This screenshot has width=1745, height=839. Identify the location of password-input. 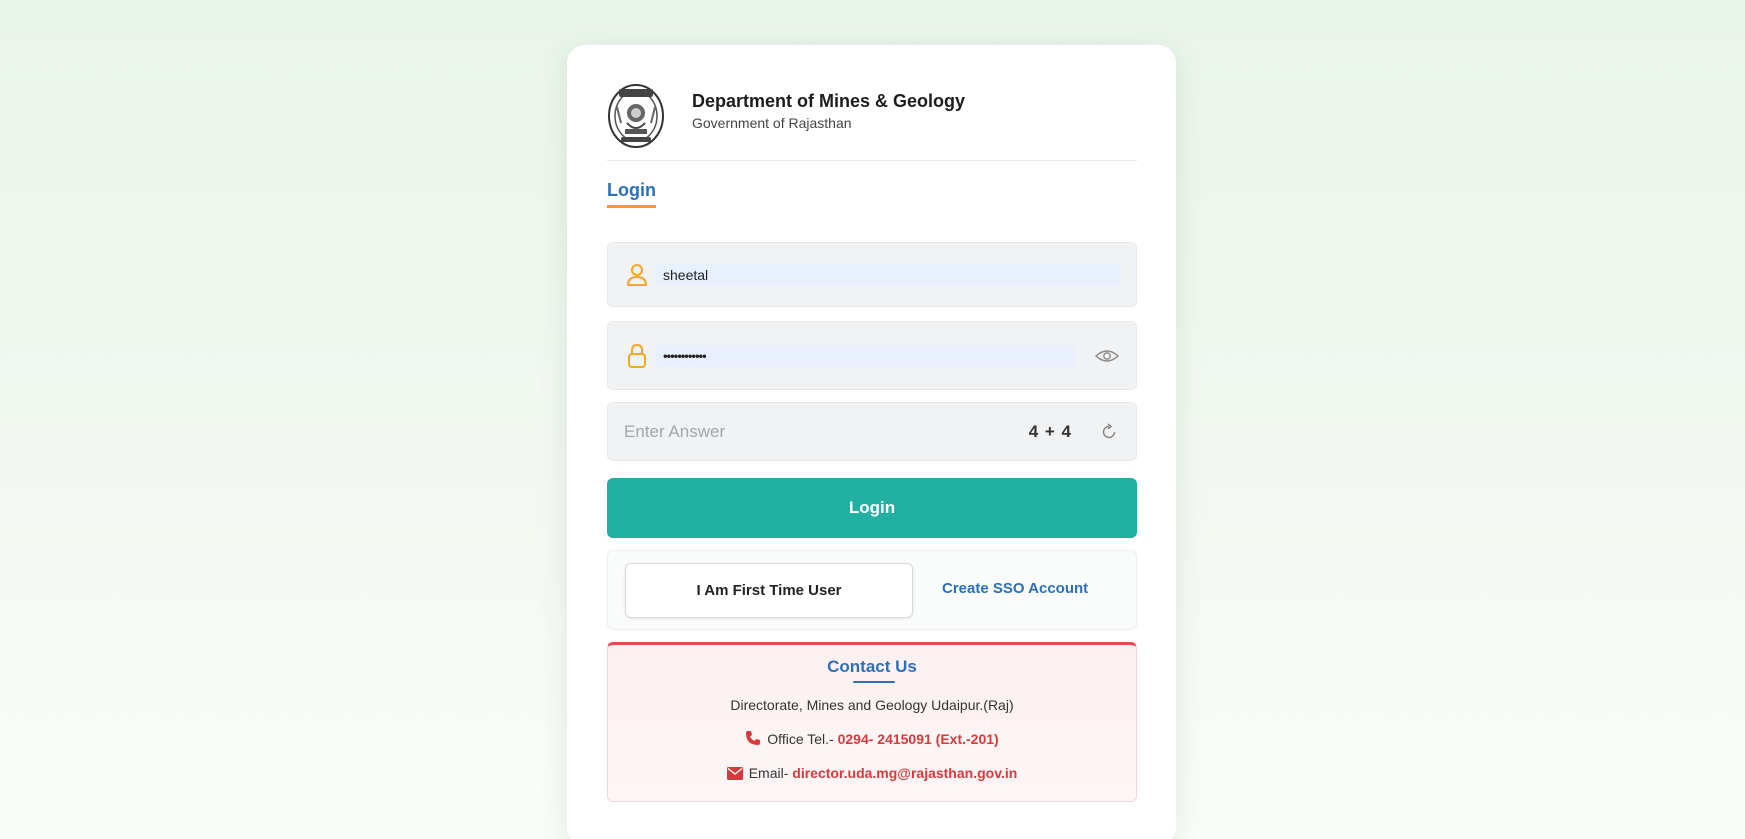
(853, 355).